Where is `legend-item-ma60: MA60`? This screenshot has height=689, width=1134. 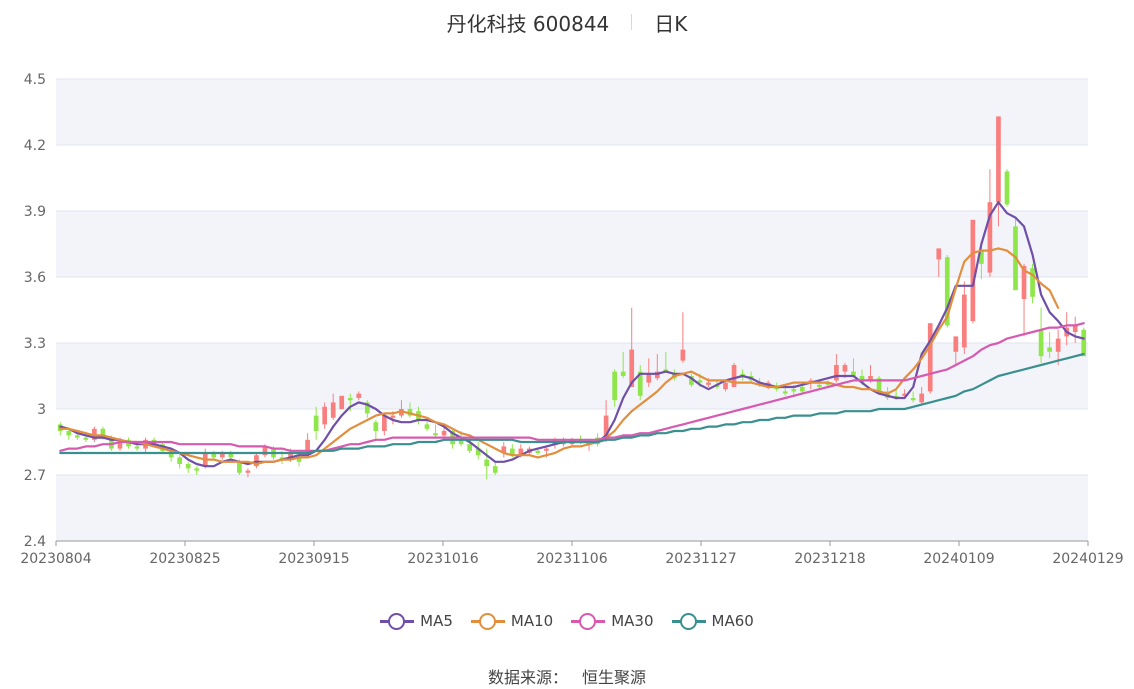
legend-item-ma60: MA60 is located at coordinates (712, 621).